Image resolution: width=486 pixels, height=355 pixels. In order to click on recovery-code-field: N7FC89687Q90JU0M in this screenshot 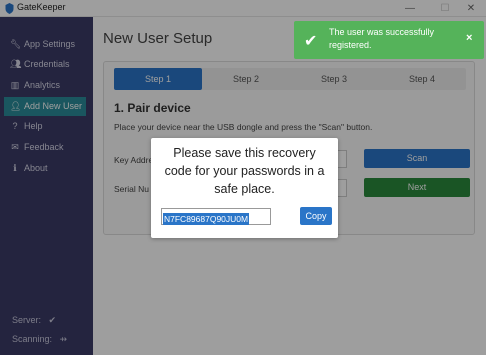, I will do `click(216, 216)`.